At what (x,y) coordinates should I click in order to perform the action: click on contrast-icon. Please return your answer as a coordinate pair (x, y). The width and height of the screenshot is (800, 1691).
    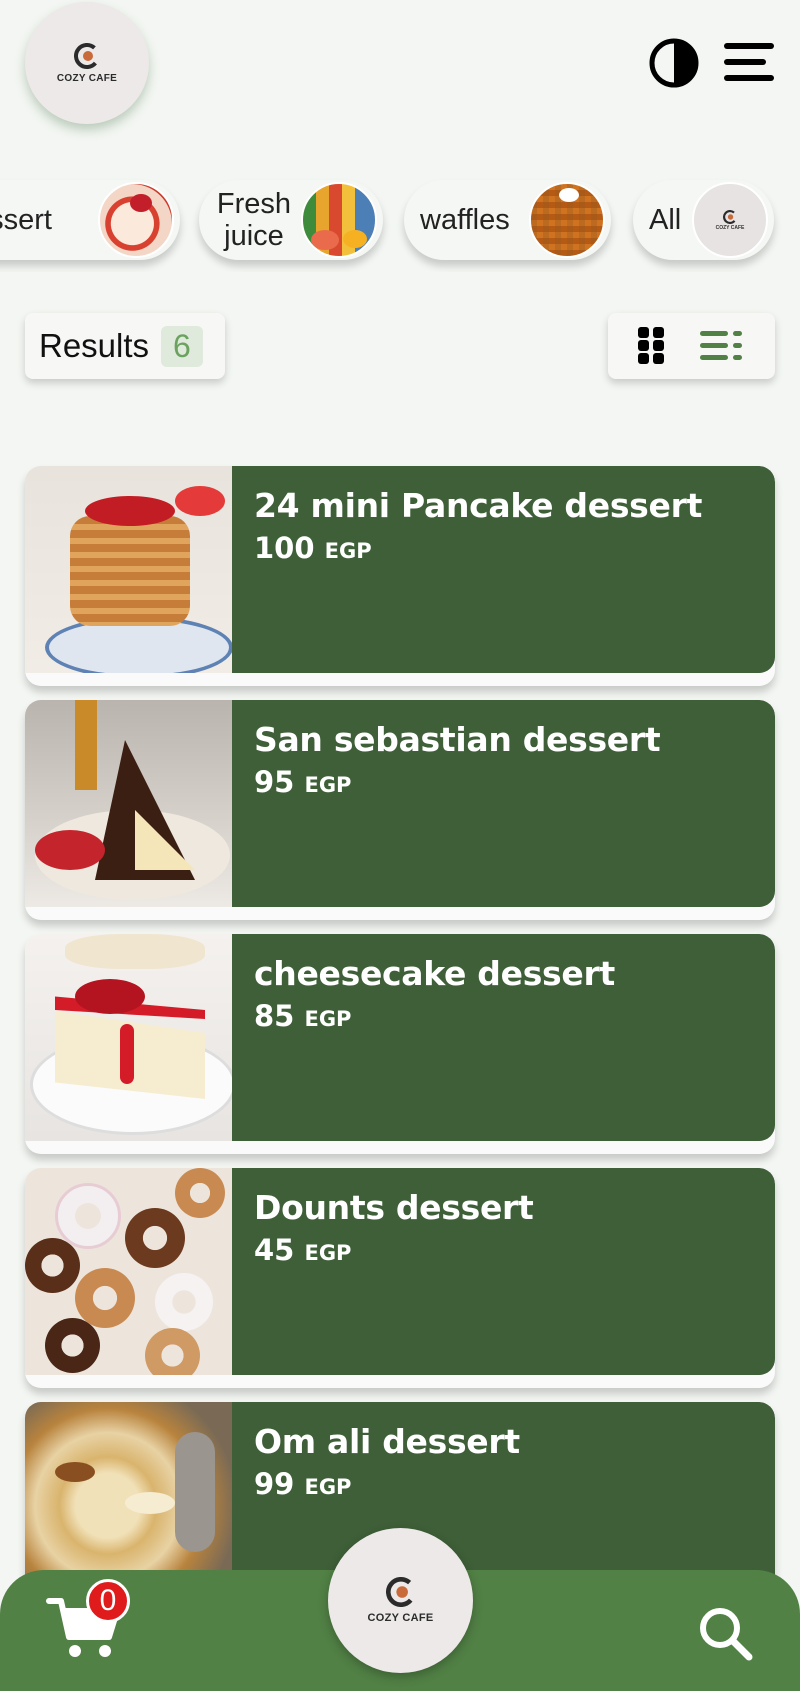
    Looking at the image, I should click on (674, 63).